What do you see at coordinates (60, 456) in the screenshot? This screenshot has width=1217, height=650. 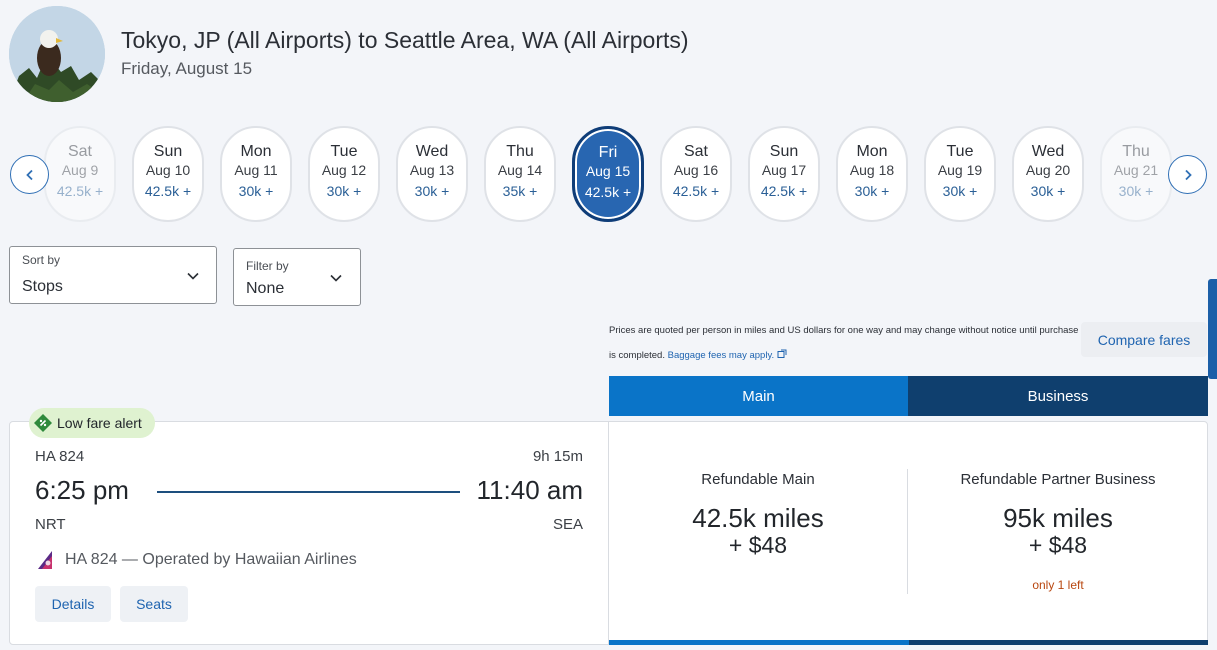 I see `flight-number: HA 824` at bounding box center [60, 456].